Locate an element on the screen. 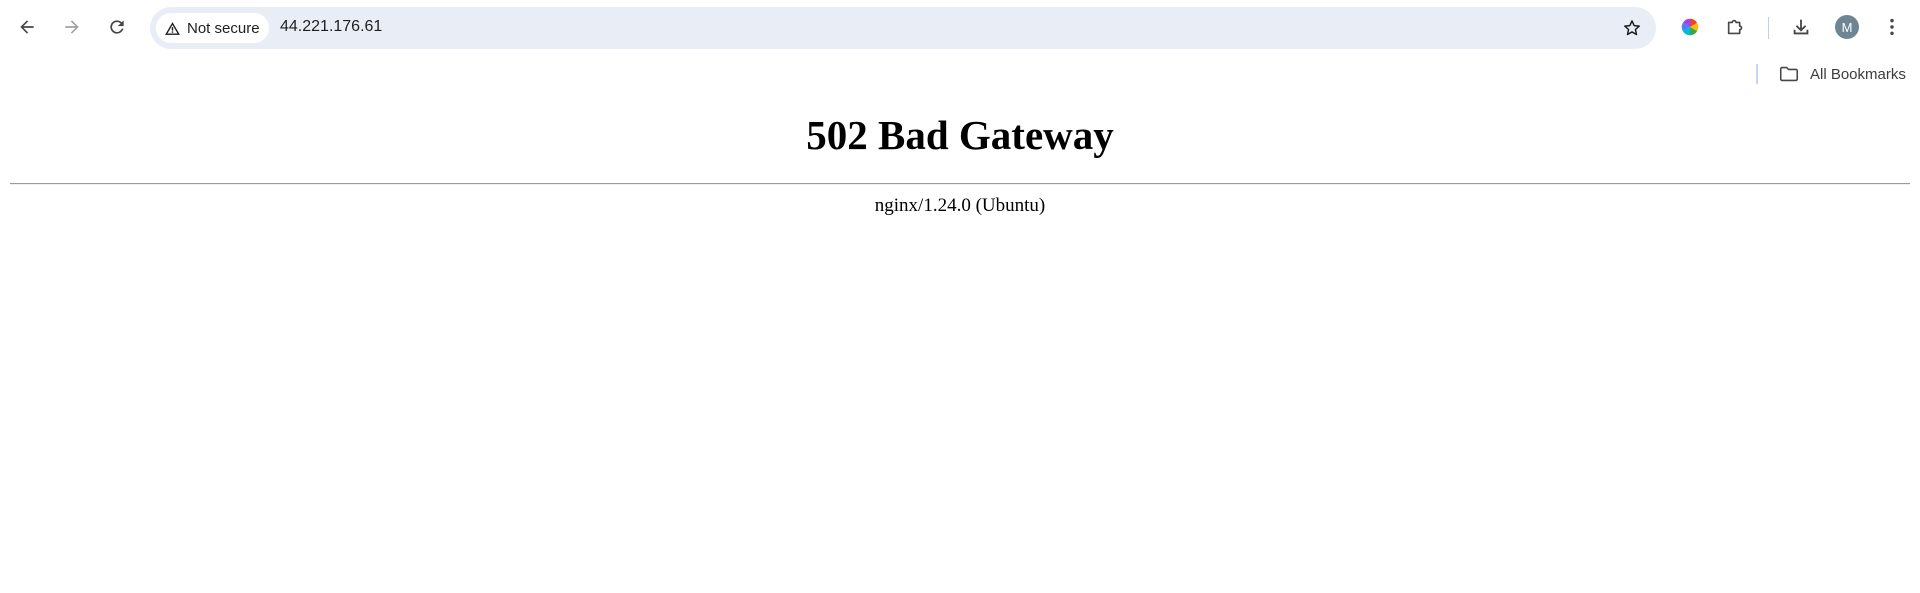 This screenshot has height=593, width=1920. all-bookmarks-button: All Bookmarks is located at coordinates (1842, 74).